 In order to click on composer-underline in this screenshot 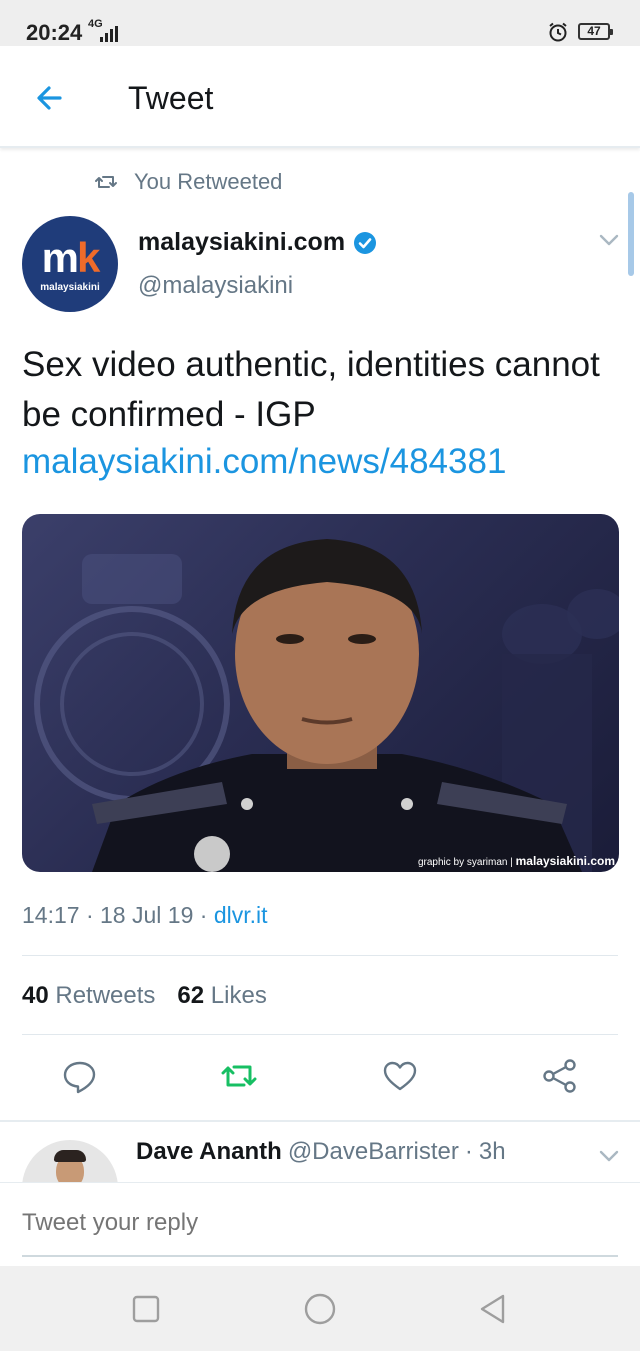, I will do `click(320, 1256)`.